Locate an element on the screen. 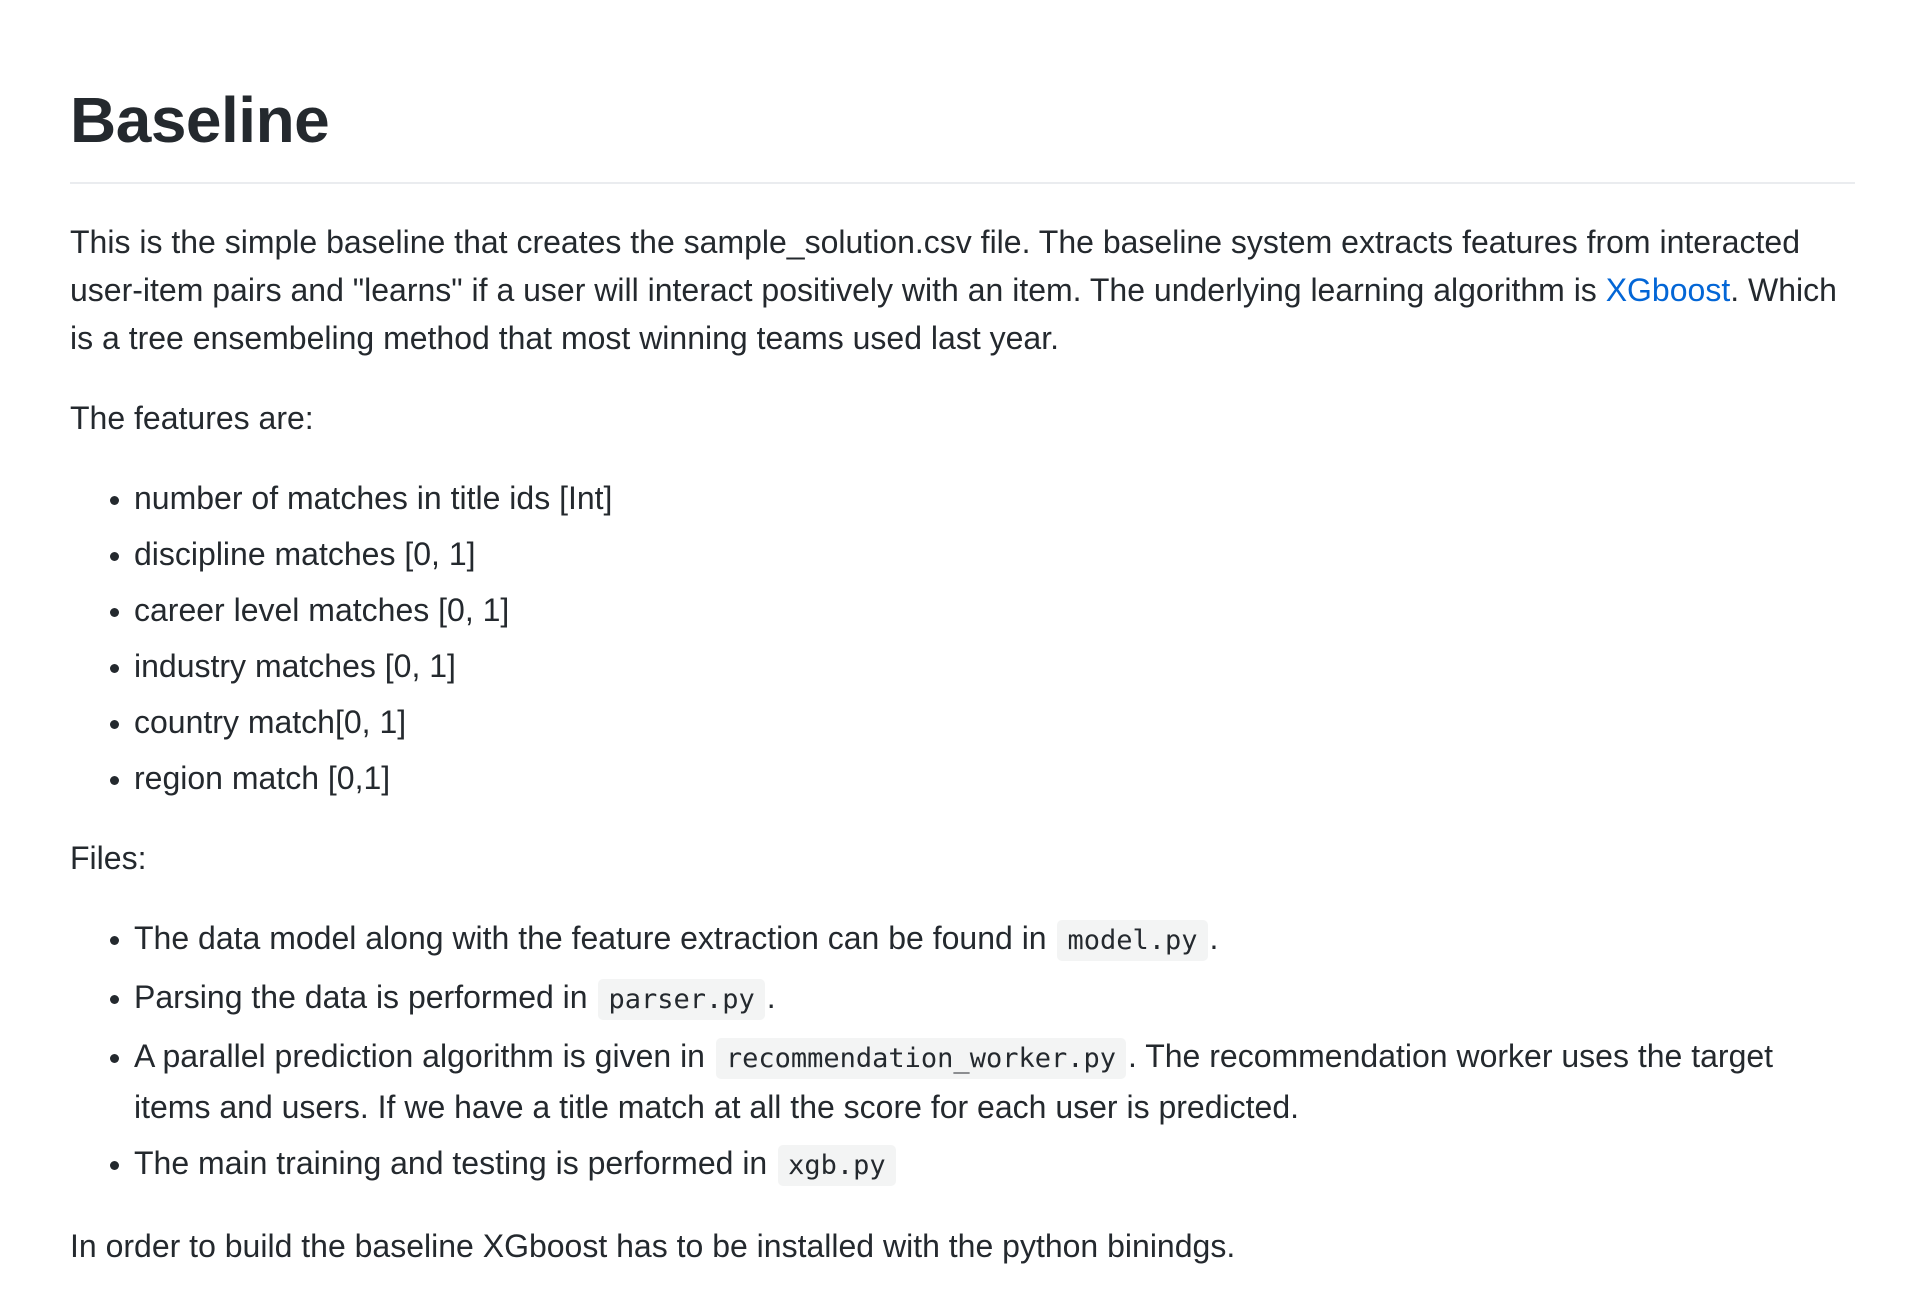 The width and height of the screenshot is (1920, 1308). feature-item-discipline: discipline matches [0, 1] is located at coordinates (994, 554).